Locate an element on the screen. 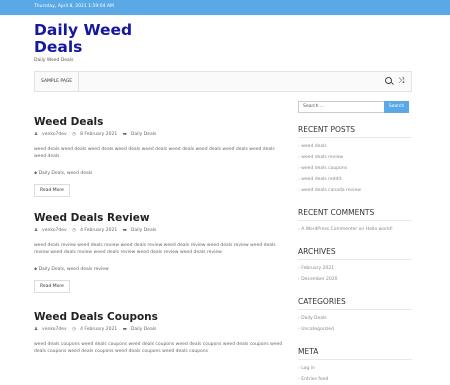 The image size is (450, 385). recent-post-link: weed deals is located at coordinates (355, 146).